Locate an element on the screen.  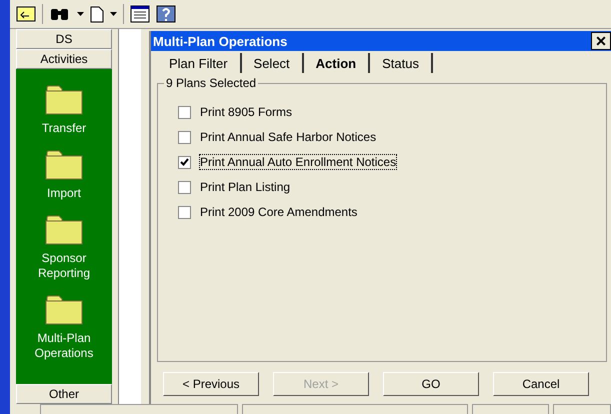
help-icon is located at coordinates (166, 14).